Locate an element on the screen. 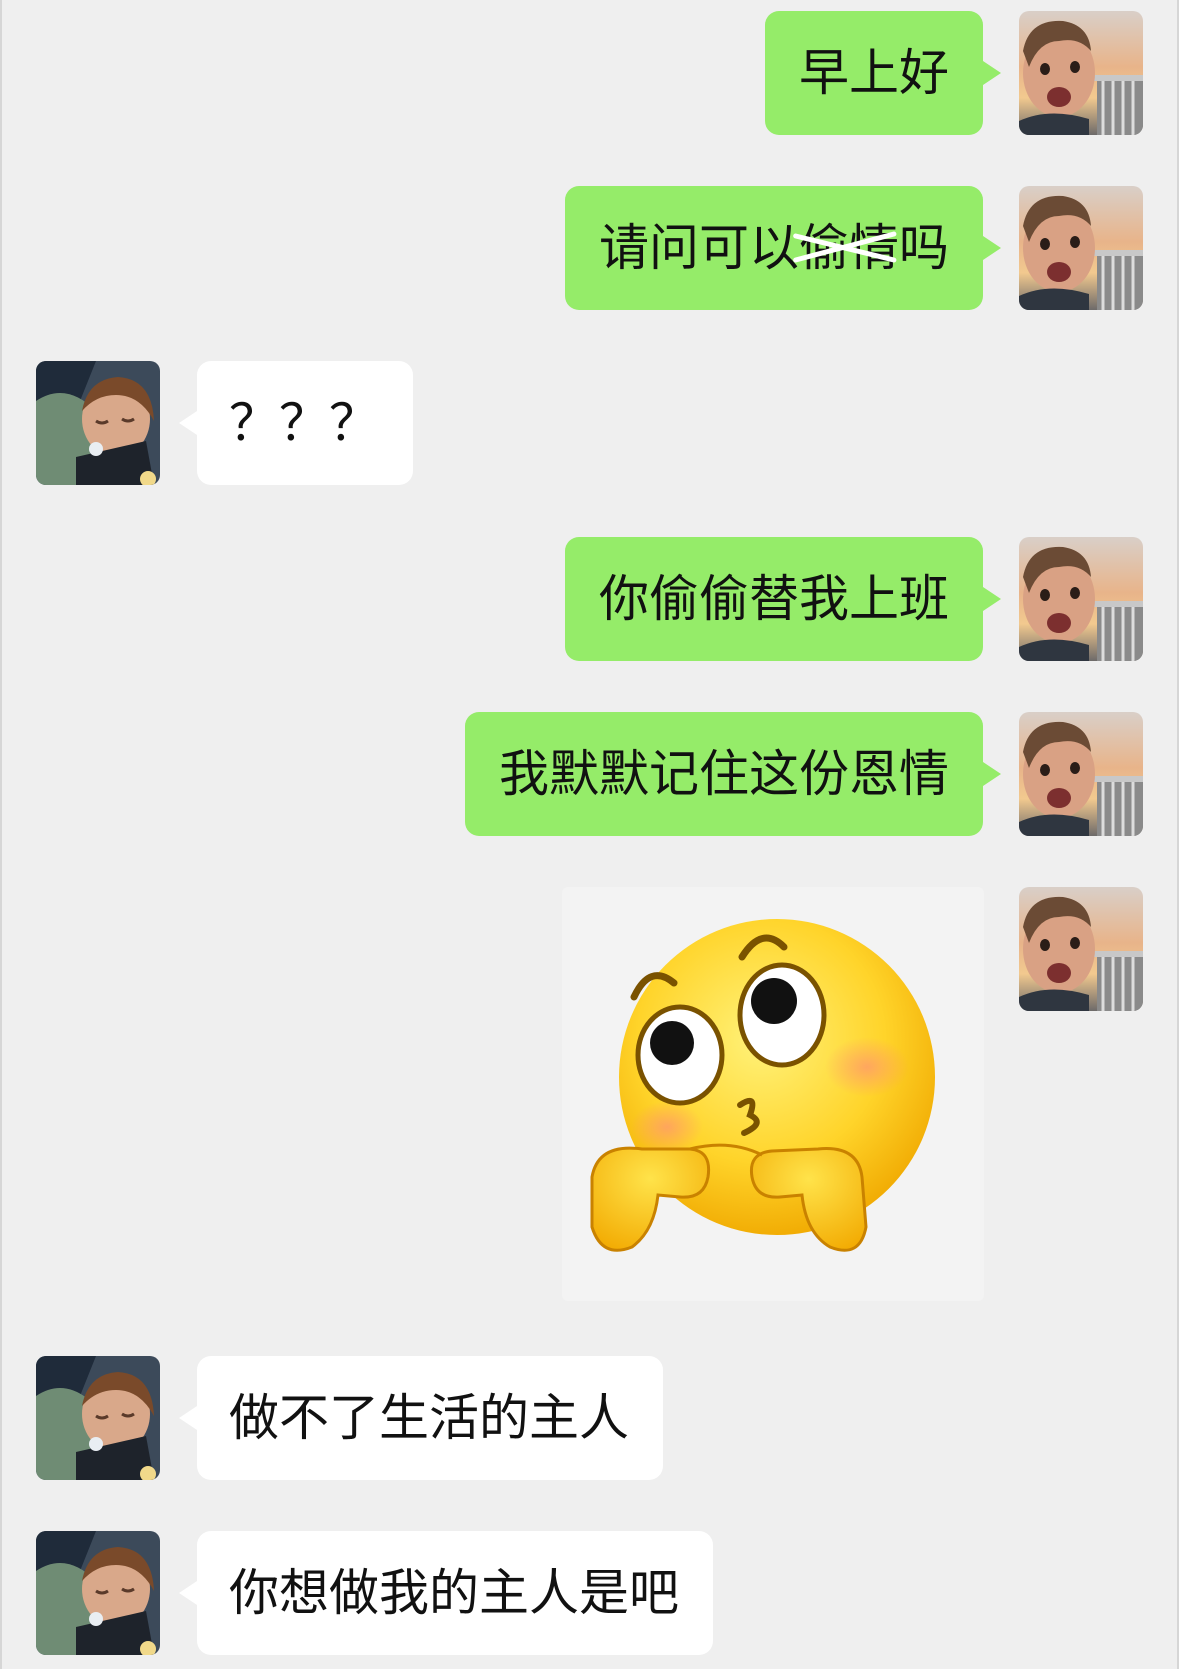 This screenshot has height=1669, width=1179. message-bubble-received: 做不了生活的主人 is located at coordinates (421, 1418).